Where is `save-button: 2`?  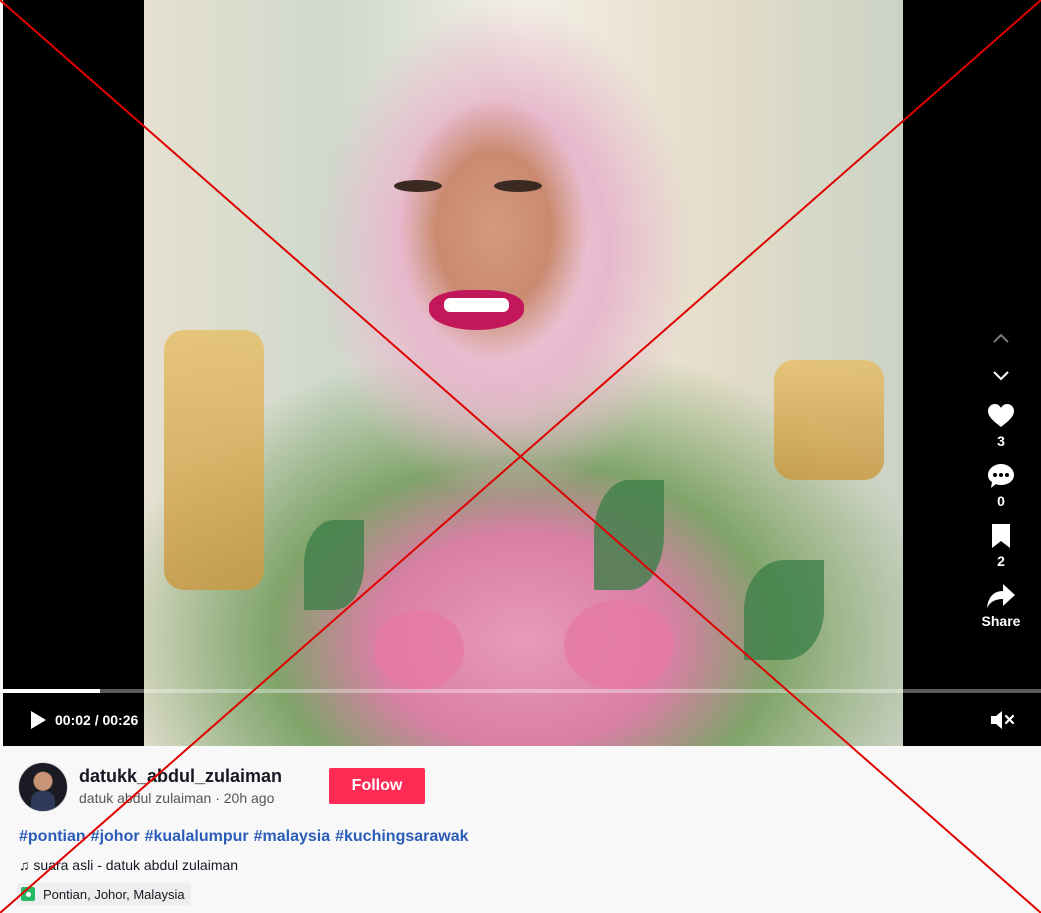 save-button: 2 is located at coordinates (1001, 546).